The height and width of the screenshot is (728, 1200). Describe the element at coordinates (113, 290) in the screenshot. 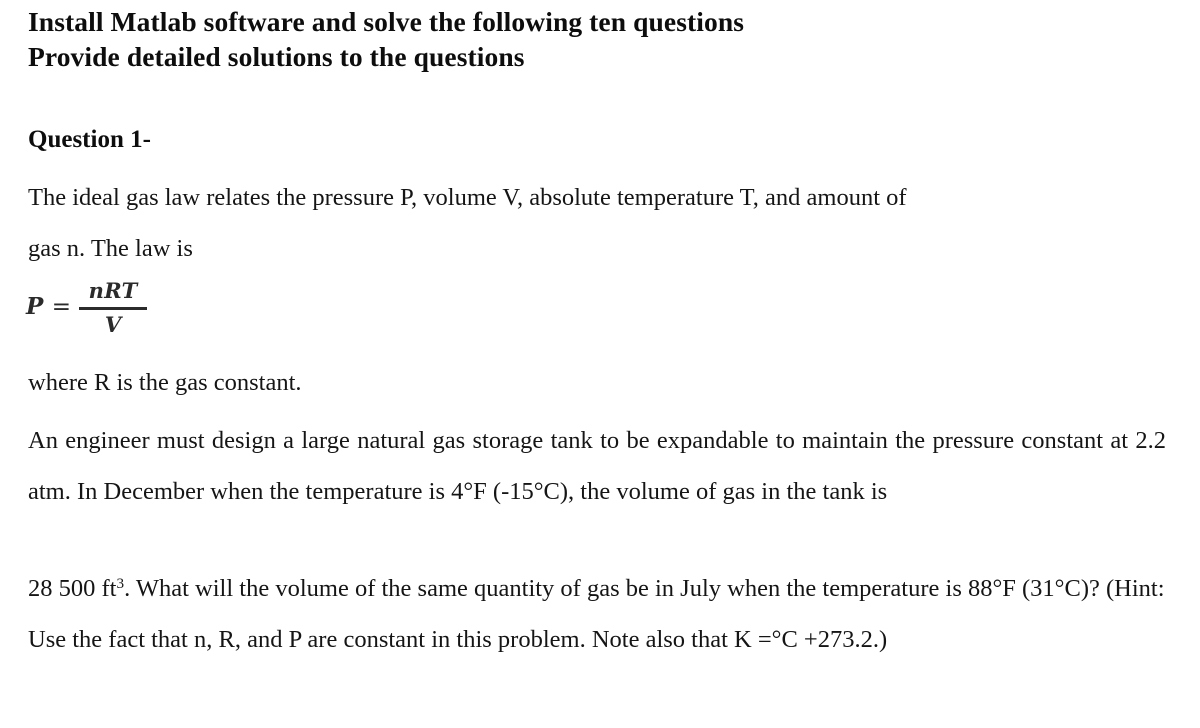

I see `fraction-numerator: nRT` at that location.